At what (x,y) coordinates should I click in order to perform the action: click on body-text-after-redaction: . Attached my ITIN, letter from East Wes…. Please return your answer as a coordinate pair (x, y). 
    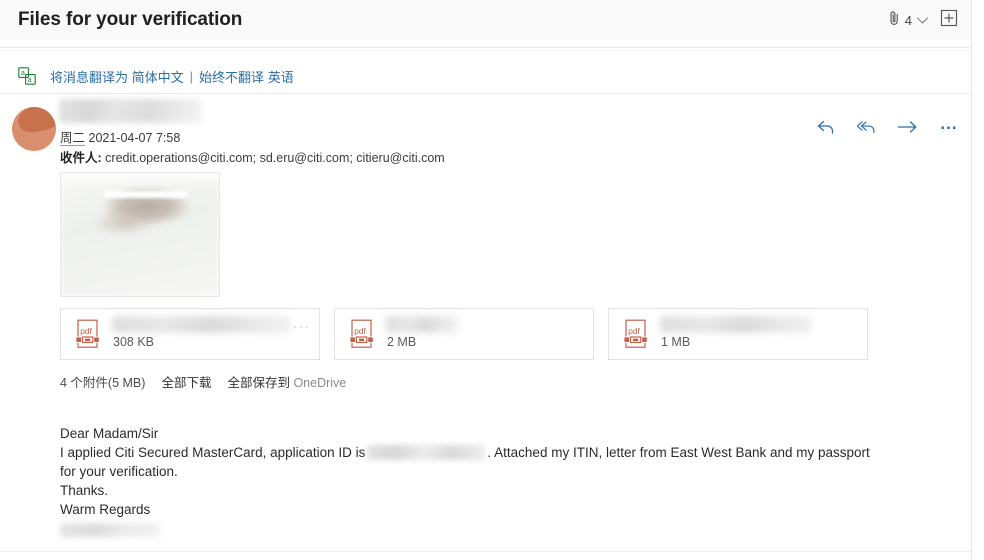
    Looking at the image, I should click on (678, 452).